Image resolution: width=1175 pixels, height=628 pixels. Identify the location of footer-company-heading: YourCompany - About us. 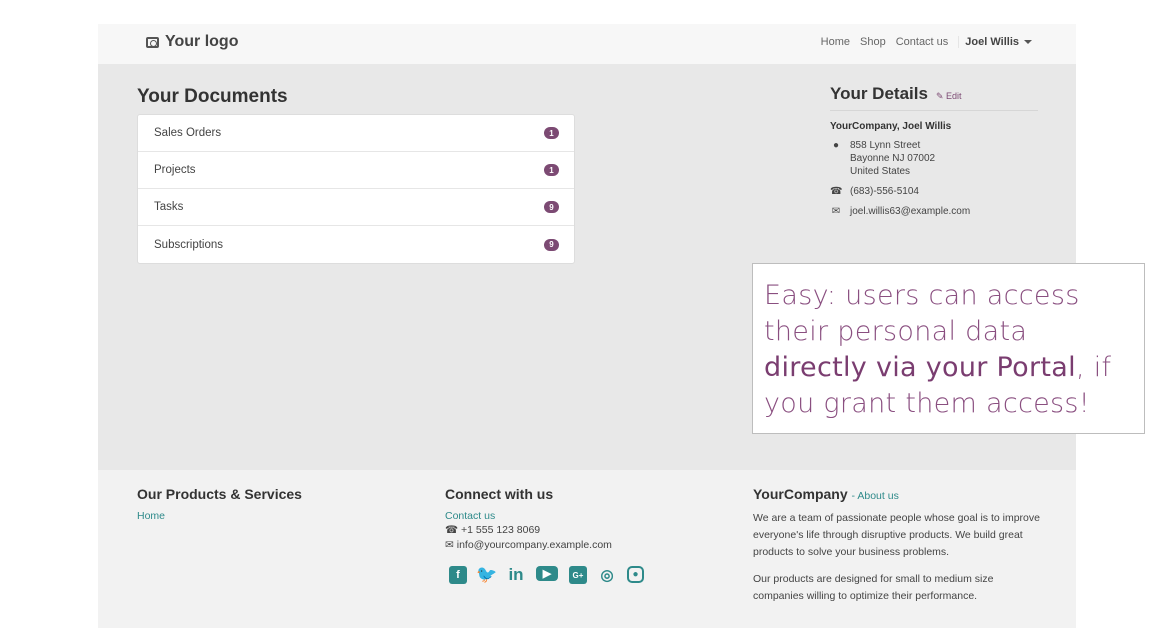
(898, 494).